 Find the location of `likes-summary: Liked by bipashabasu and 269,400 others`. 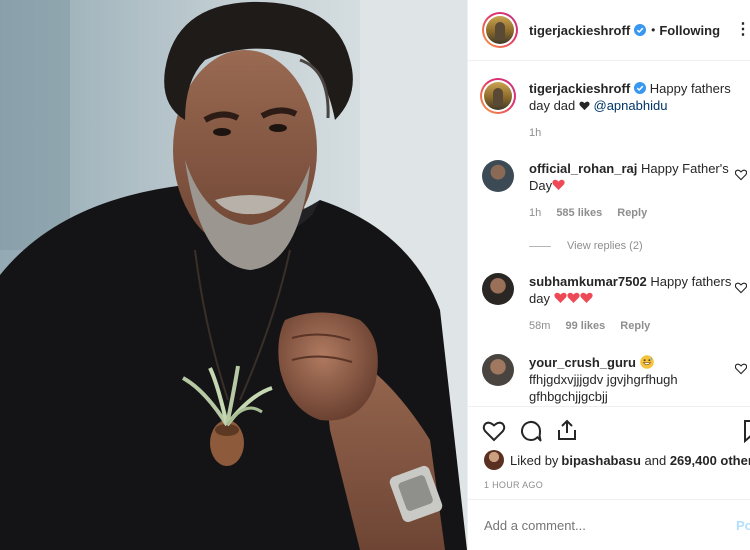

likes-summary: Liked by bipashabasu and 269,400 others is located at coordinates (617, 460).